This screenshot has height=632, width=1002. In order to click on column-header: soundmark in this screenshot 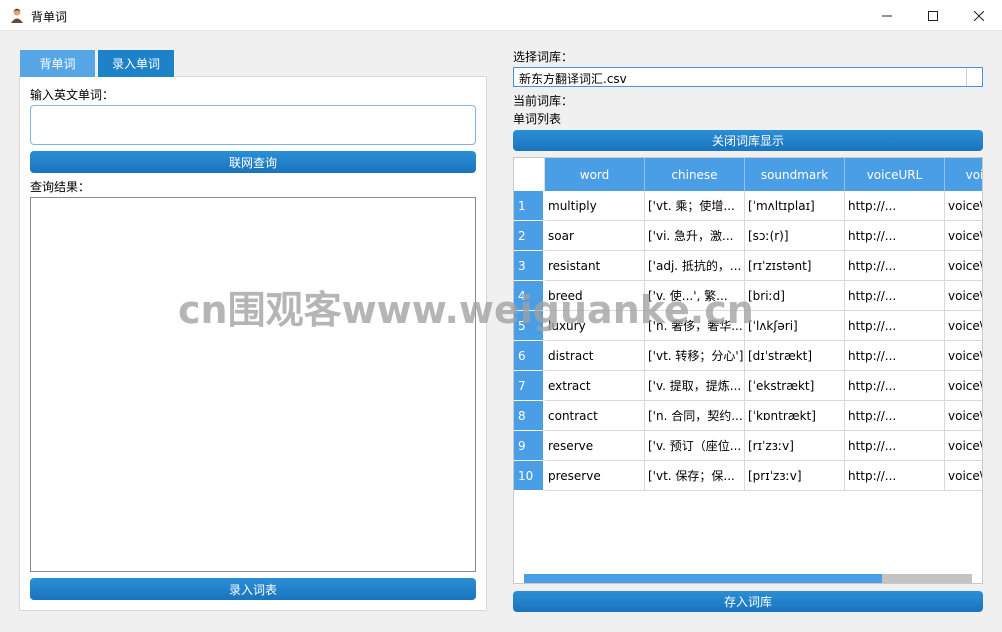, I will do `click(795, 174)`.